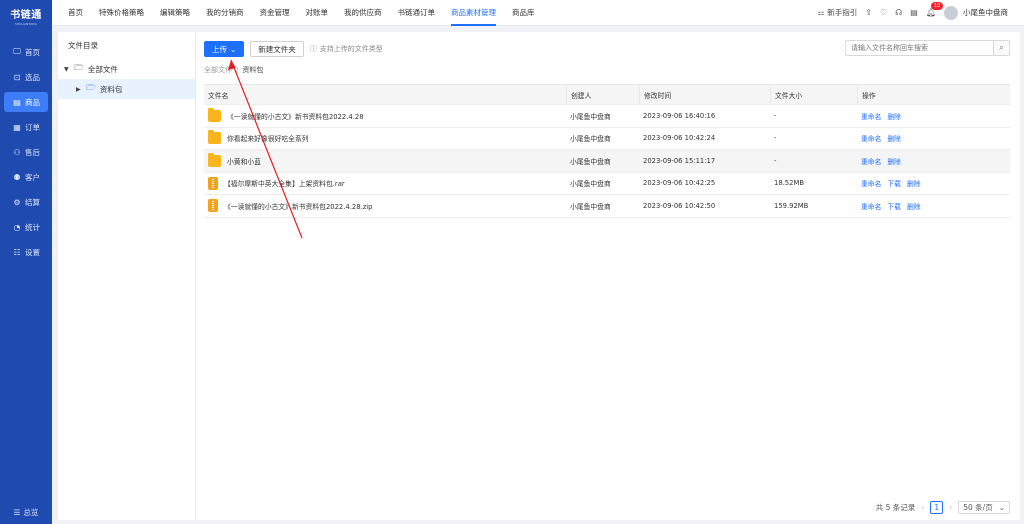 The height and width of the screenshot is (524, 1024). I want to click on sidebar-item-label: 选品, so click(32, 77).